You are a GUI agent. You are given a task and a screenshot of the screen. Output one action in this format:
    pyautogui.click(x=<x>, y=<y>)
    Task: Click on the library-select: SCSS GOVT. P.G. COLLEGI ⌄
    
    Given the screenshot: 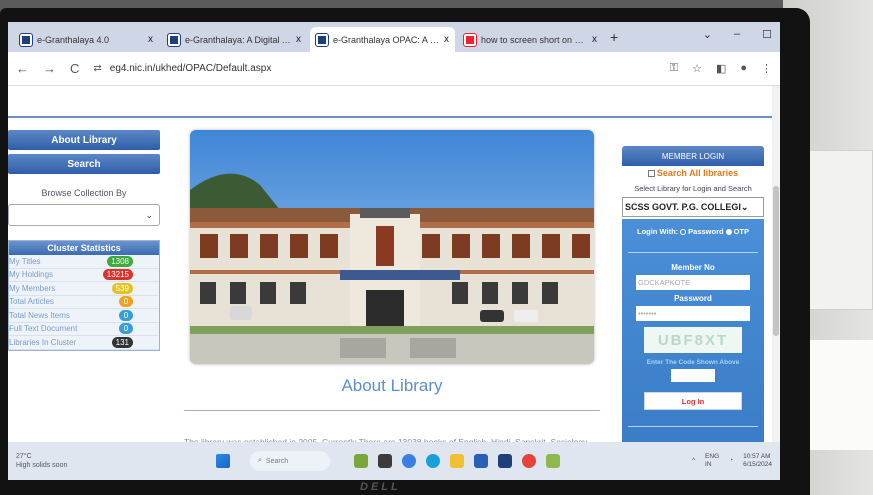 What is the action you would take?
    pyautogui.click(x=693, y=207)
    